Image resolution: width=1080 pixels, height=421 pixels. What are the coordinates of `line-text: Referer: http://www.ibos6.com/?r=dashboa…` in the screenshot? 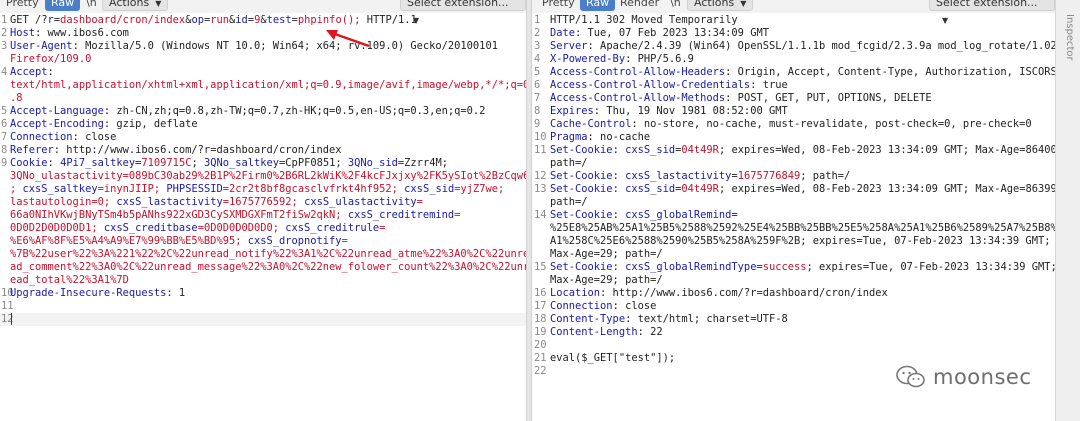 It's located at (176, 150).